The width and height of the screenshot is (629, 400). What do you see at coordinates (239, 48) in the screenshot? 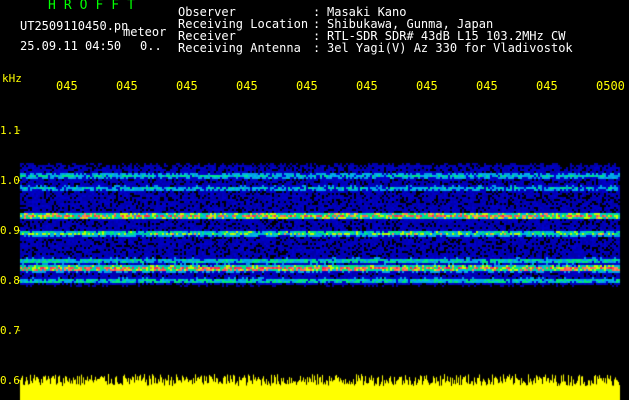
I see `meta-label-antenna: Receiving Antenna` at bounding box center [239, 48].